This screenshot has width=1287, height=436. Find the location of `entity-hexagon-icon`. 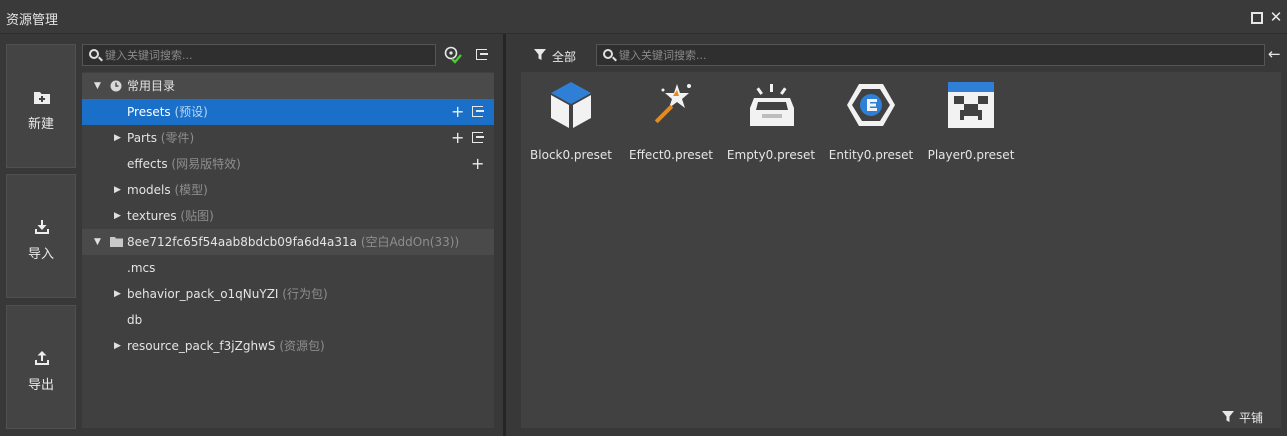

entity-hexagon-icon is located at coordinates (871, 105).